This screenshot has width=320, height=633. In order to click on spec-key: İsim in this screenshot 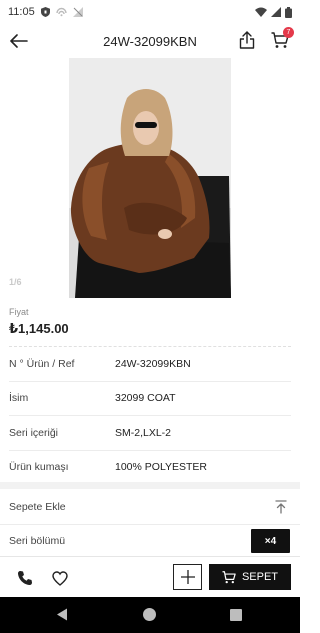, I will do `click(19, 398)`.